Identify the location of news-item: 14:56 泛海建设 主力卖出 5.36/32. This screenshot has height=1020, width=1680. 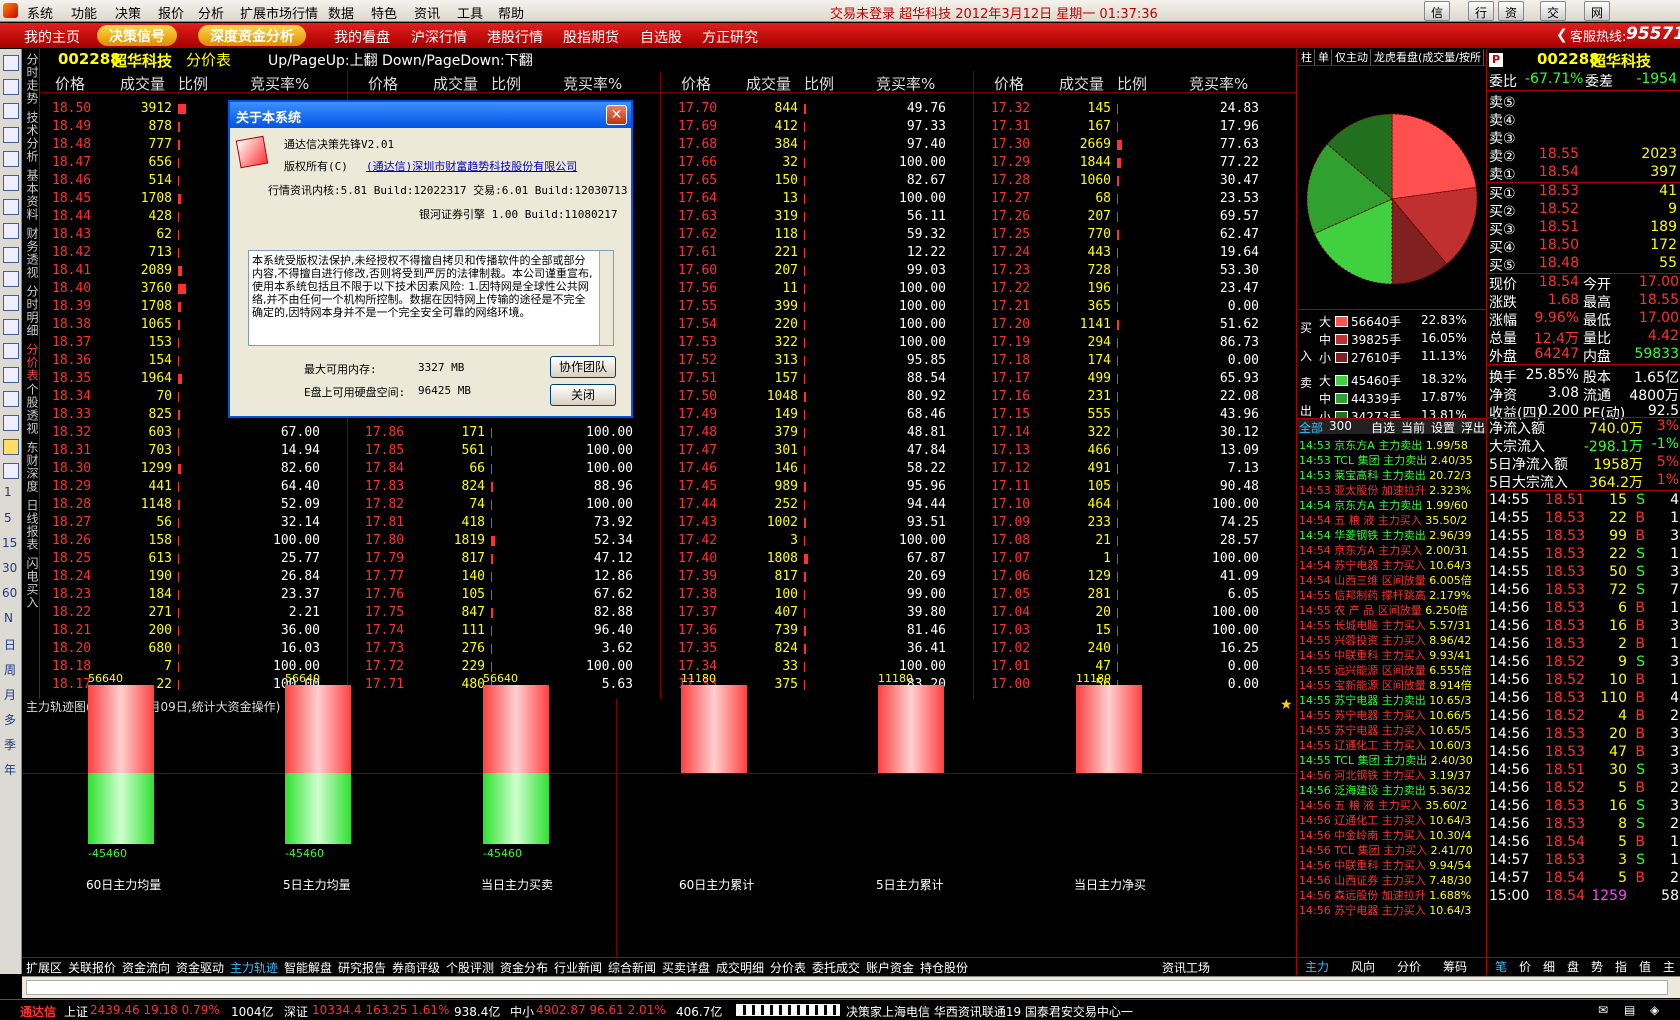
(1393, 790).